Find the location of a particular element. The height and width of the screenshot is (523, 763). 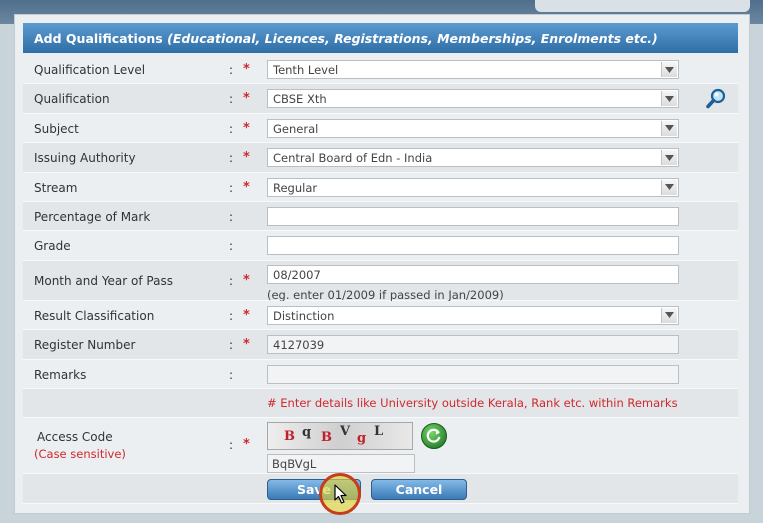

issuing-authority-value: Central Board of Edn - India is located at coordinates (353, 158).